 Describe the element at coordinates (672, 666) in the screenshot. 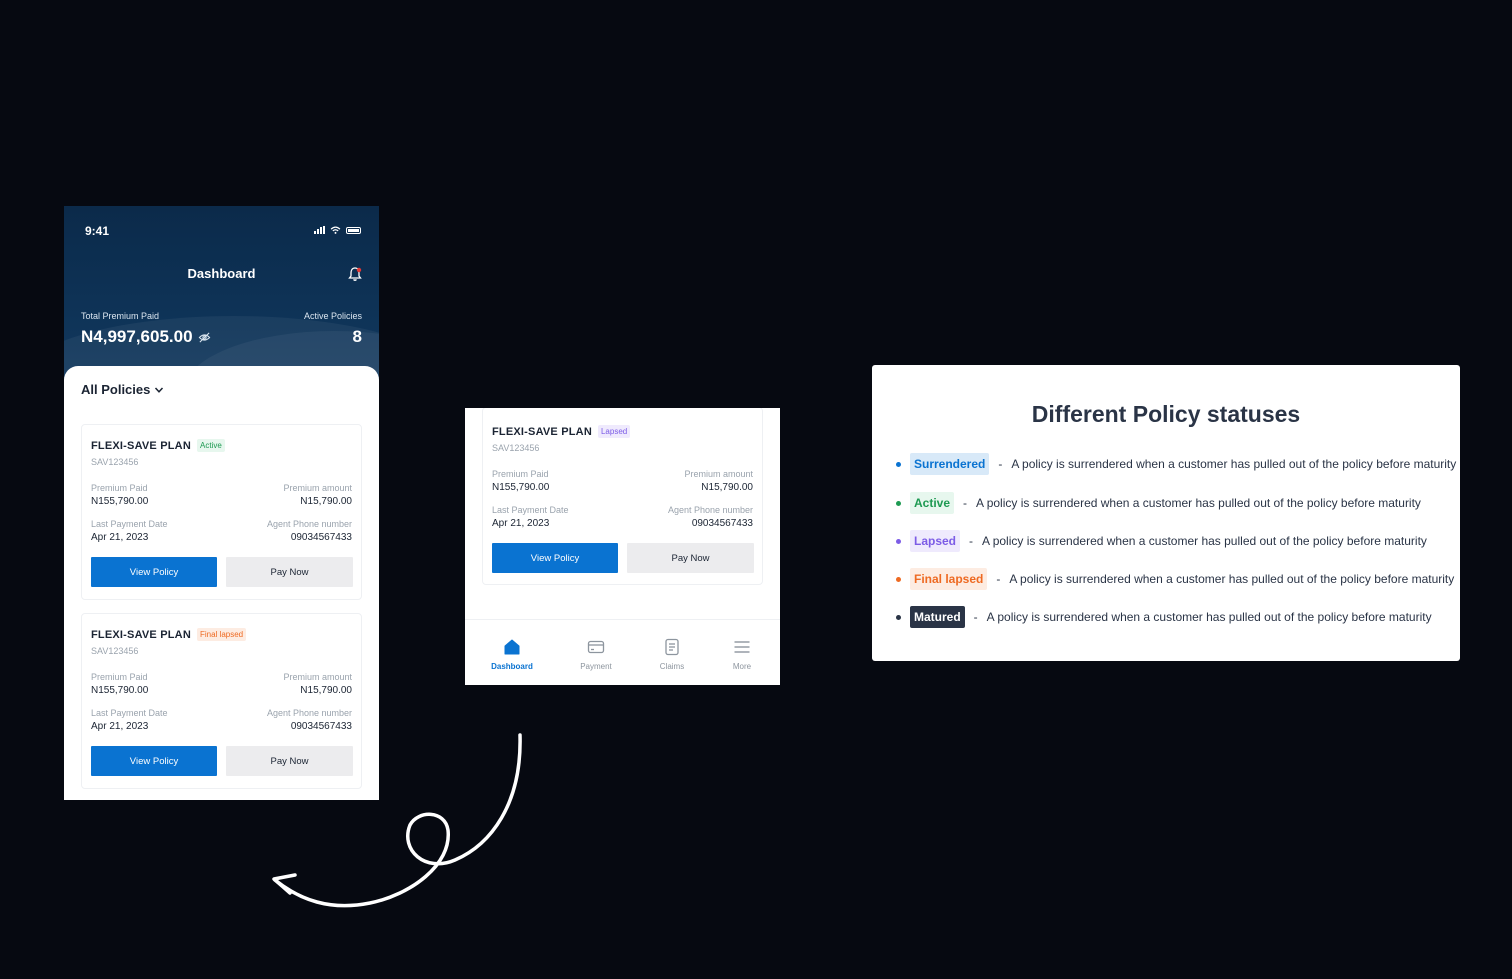

I see `tab-label: Claims` at that location.